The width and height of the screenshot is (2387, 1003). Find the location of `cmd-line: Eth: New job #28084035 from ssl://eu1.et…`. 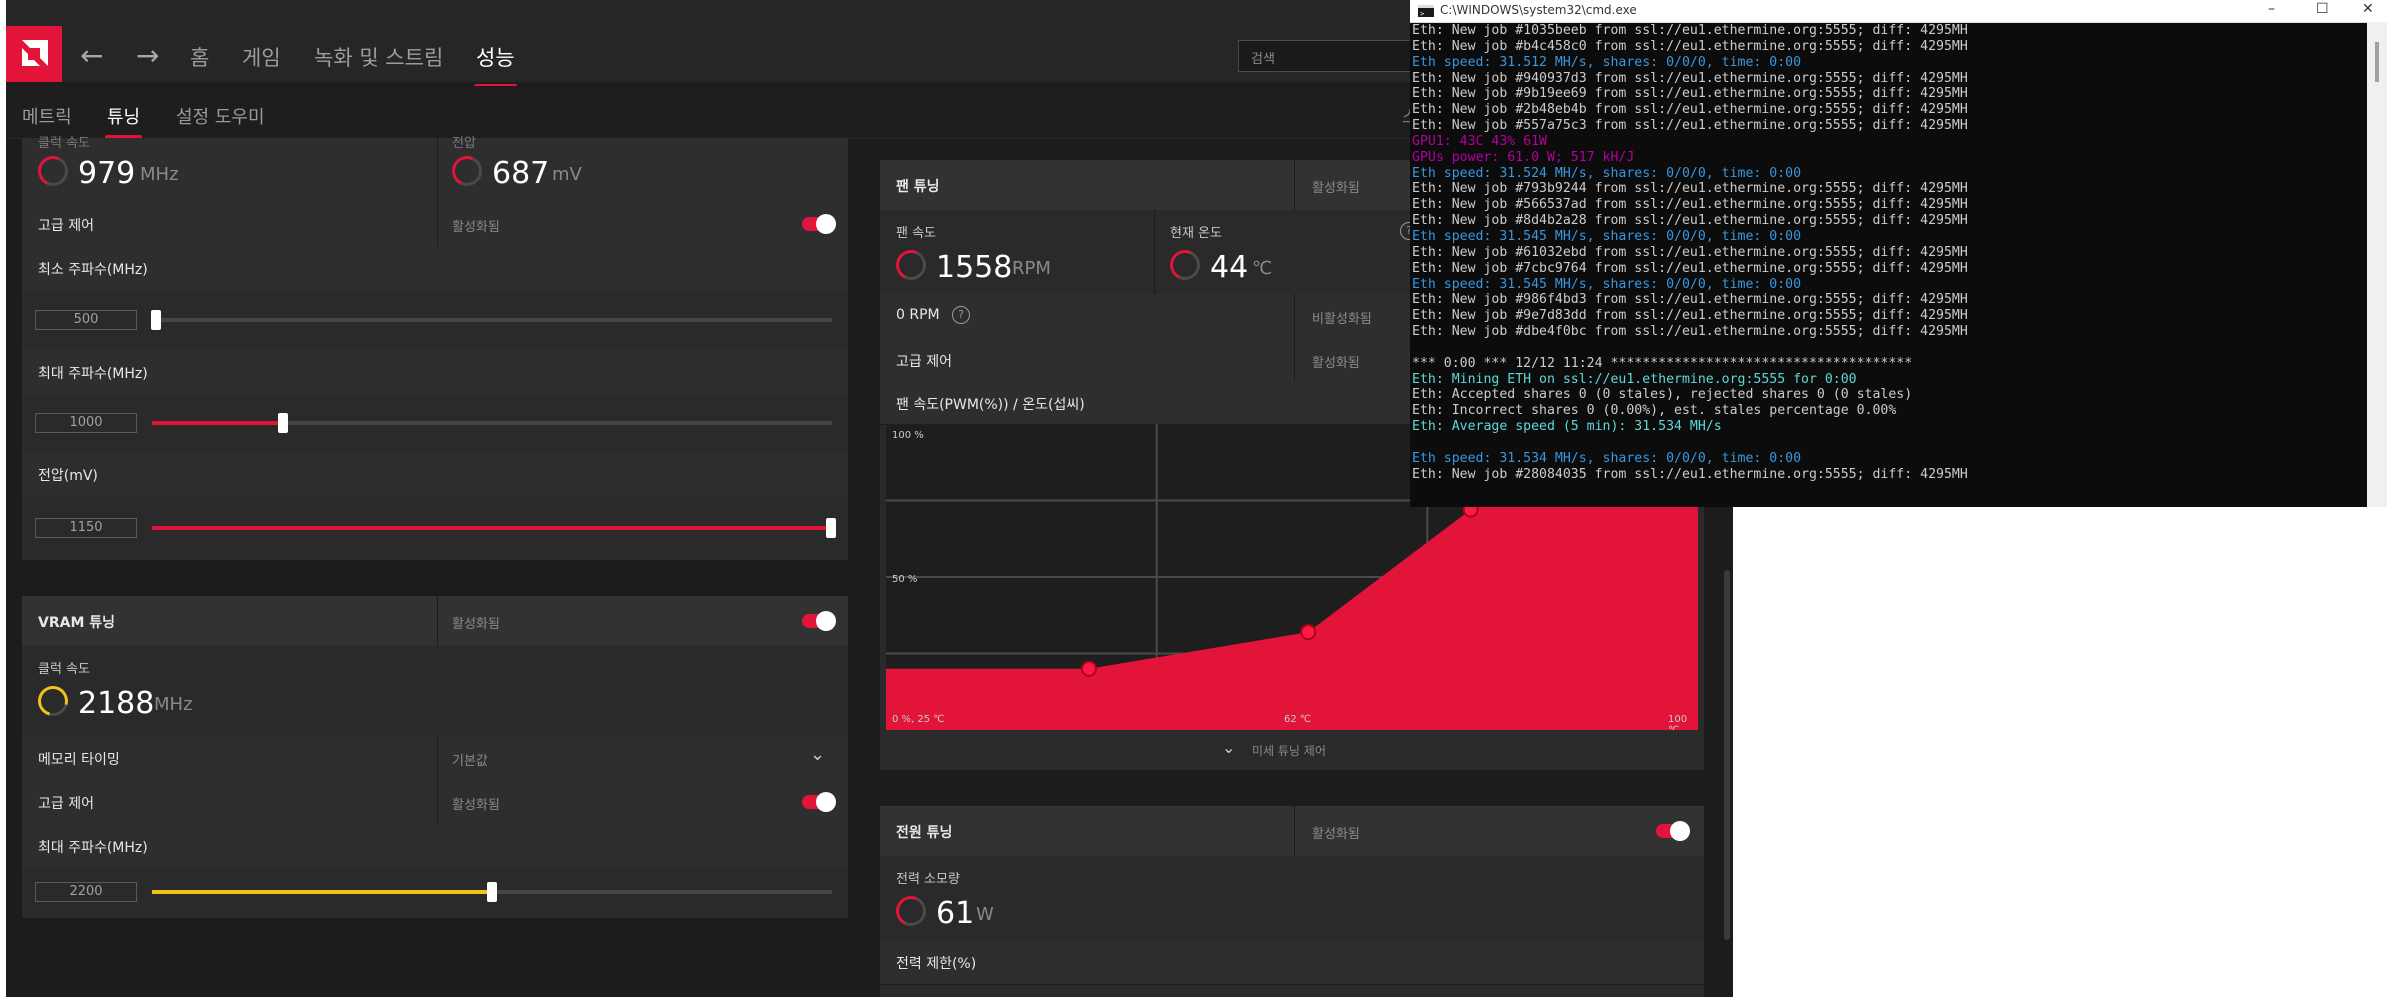

cmd-line: Eth: New job #28084035 from ssl://eu1.et… is located at coordinates (1690, 474).